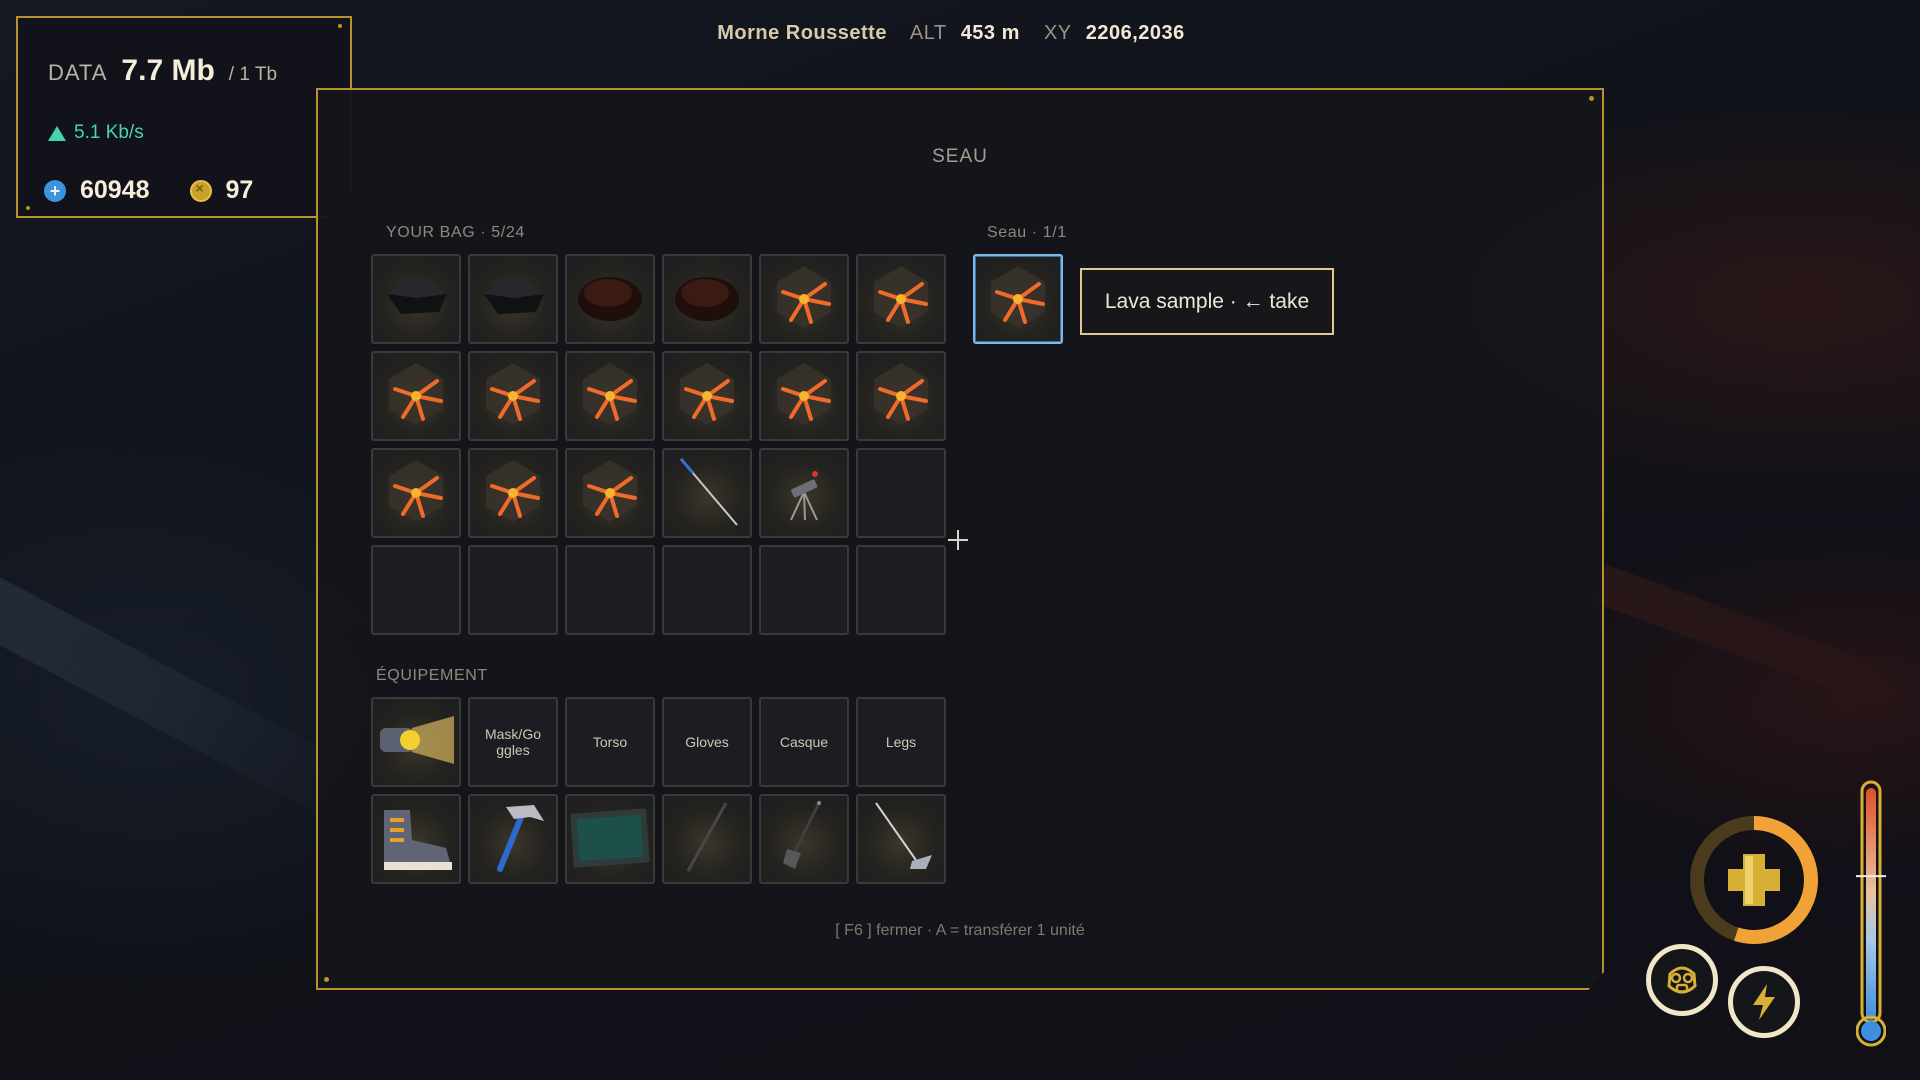 Image resolution: width=1920 pixels, height=1080 pixels. Describe the element at coordinates (960, 930) in the screenshot. I see `controls-hint: [ F6 ] fermer · A = transférer 1 unité` at that location.